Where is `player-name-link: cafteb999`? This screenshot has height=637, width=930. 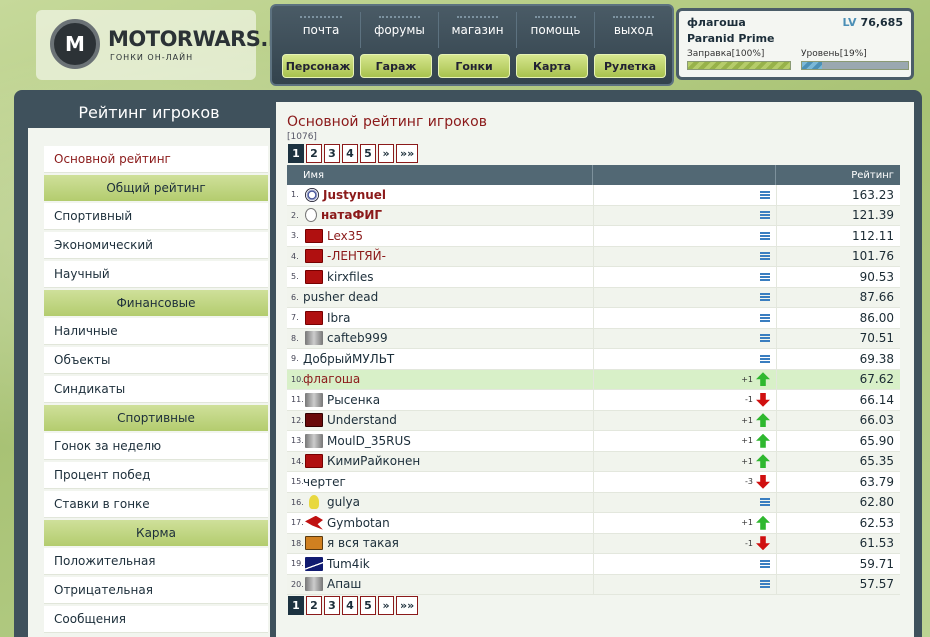
player-name-link: cafteb999 is located at coordinates (357, 338).